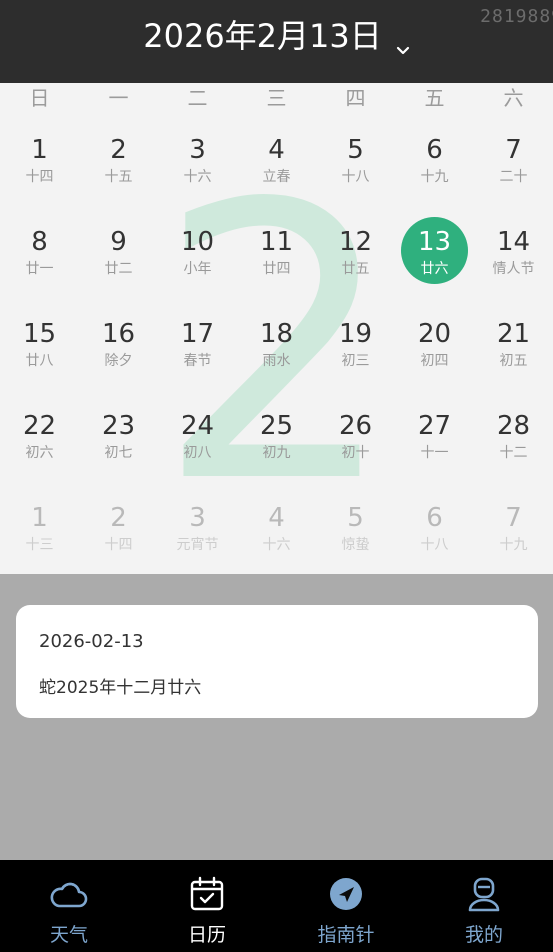 The width and height of the screenshot is (553, 952). Describe the element at coordinates (355, 134) in the screenshot. I see `calendar-day: 5 十八` at that location.